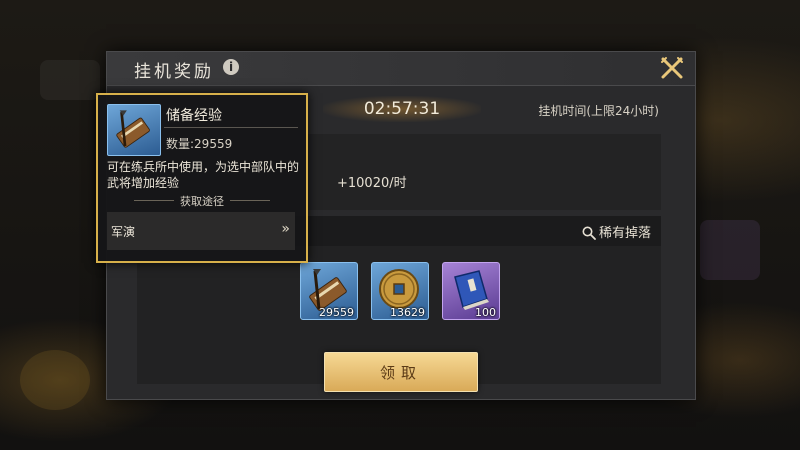 This screenshot has width=800, height=450. Describe the element at coordinates (194, 116) in the screenshot. I see `tooltip-item-name: 储备经验` at that location.